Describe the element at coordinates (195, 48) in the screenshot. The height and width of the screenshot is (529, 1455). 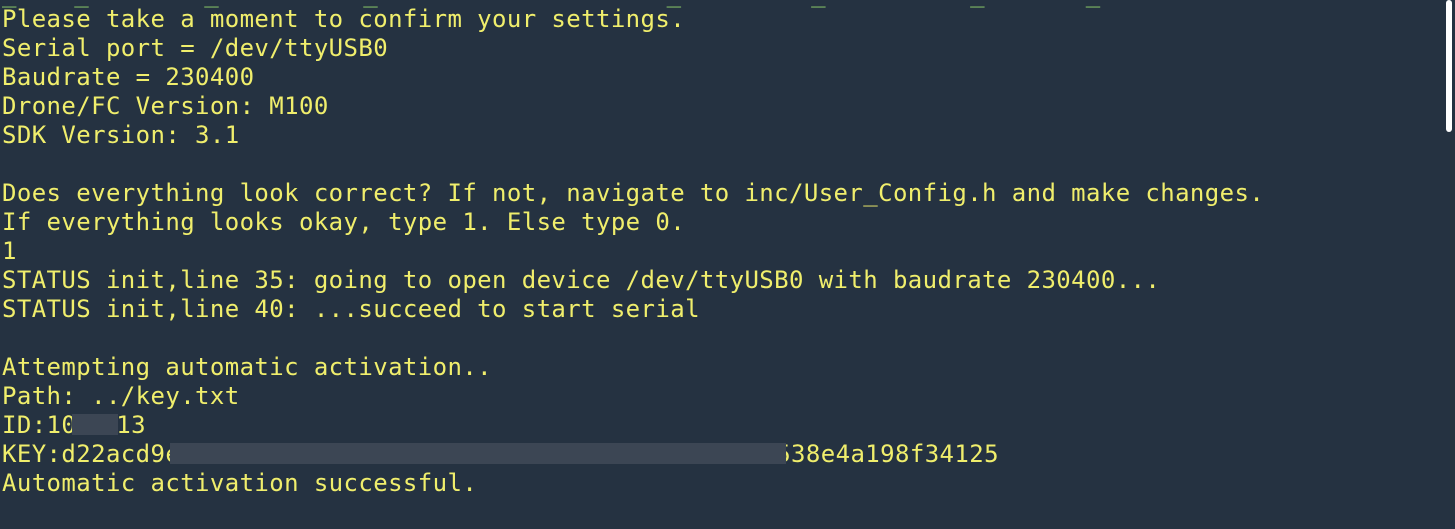
I see `output-line: Serial port = /dev/ttyUSB0` at that location.